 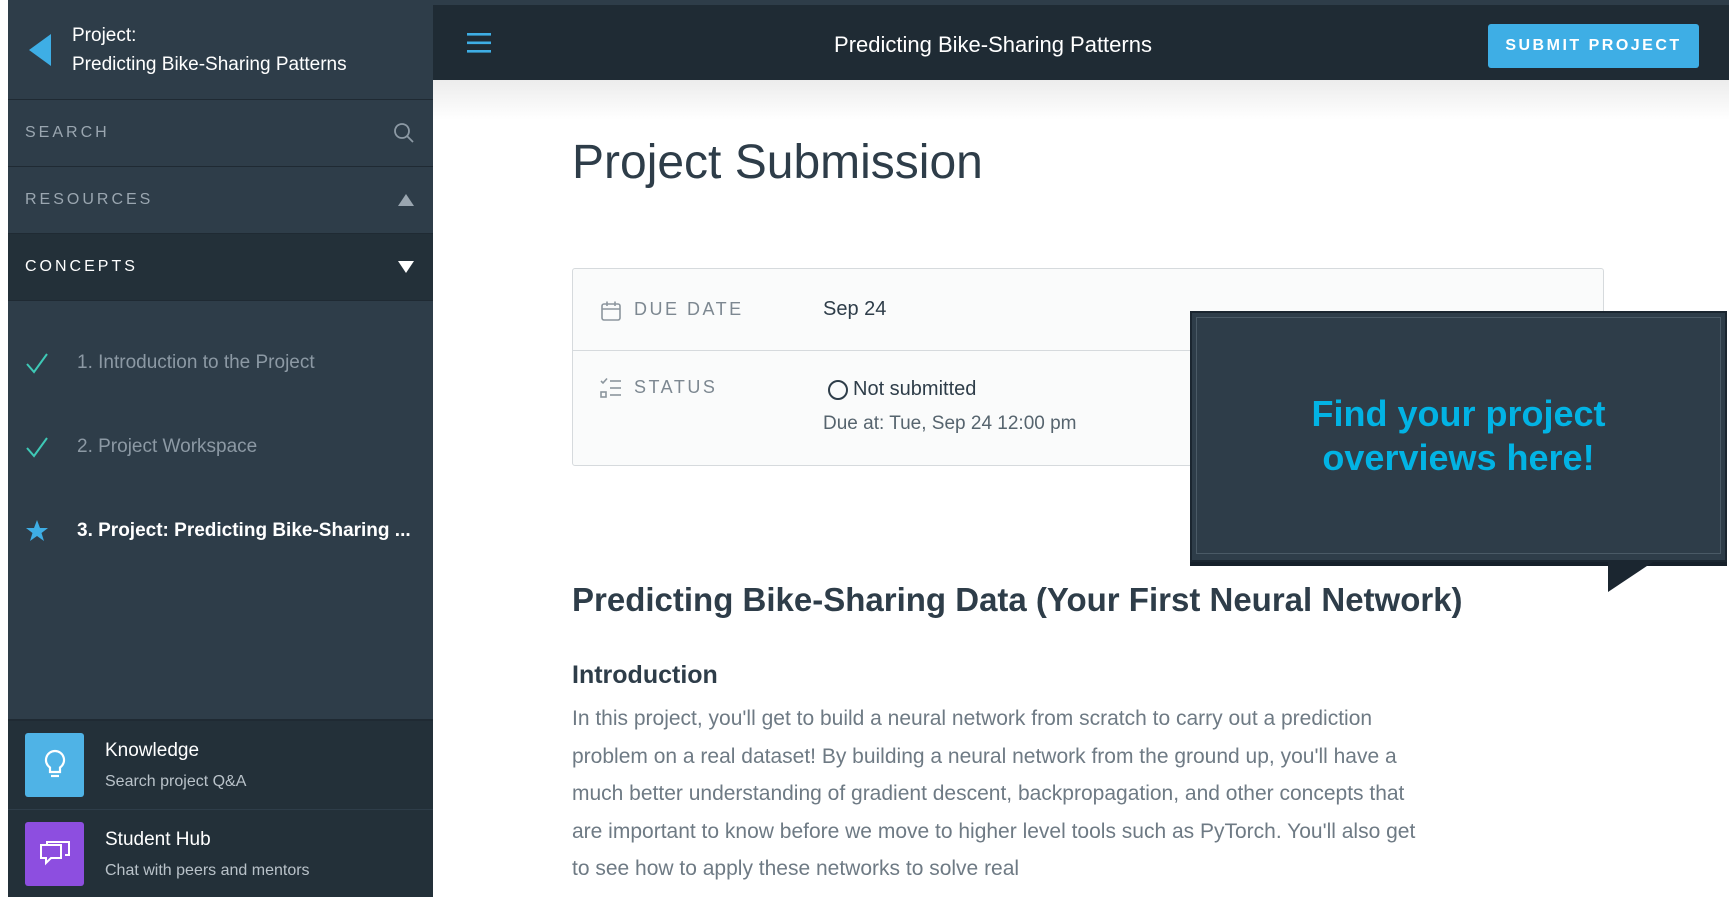 I want to click on student-hub-subtitle: Chat with peers and mentors, so click(x=207, y=870).